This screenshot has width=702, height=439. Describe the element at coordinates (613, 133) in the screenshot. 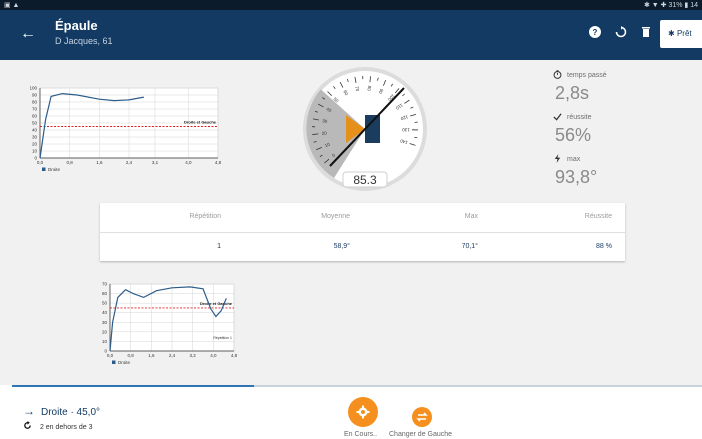

I see `stats-panel: temps passé 2,8s réussite 56% max 93,8°` at that location.